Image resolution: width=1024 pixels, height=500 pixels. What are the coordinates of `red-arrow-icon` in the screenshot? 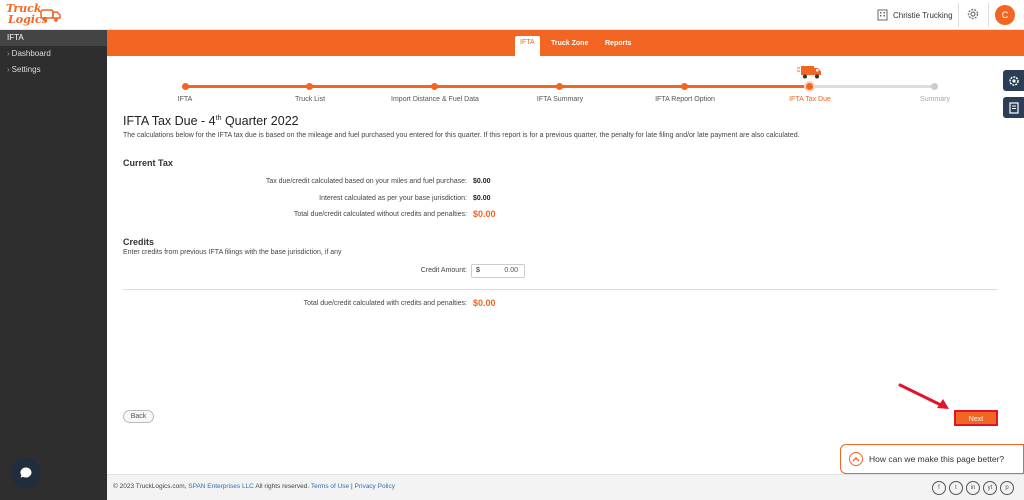 It's located at (923, 396).